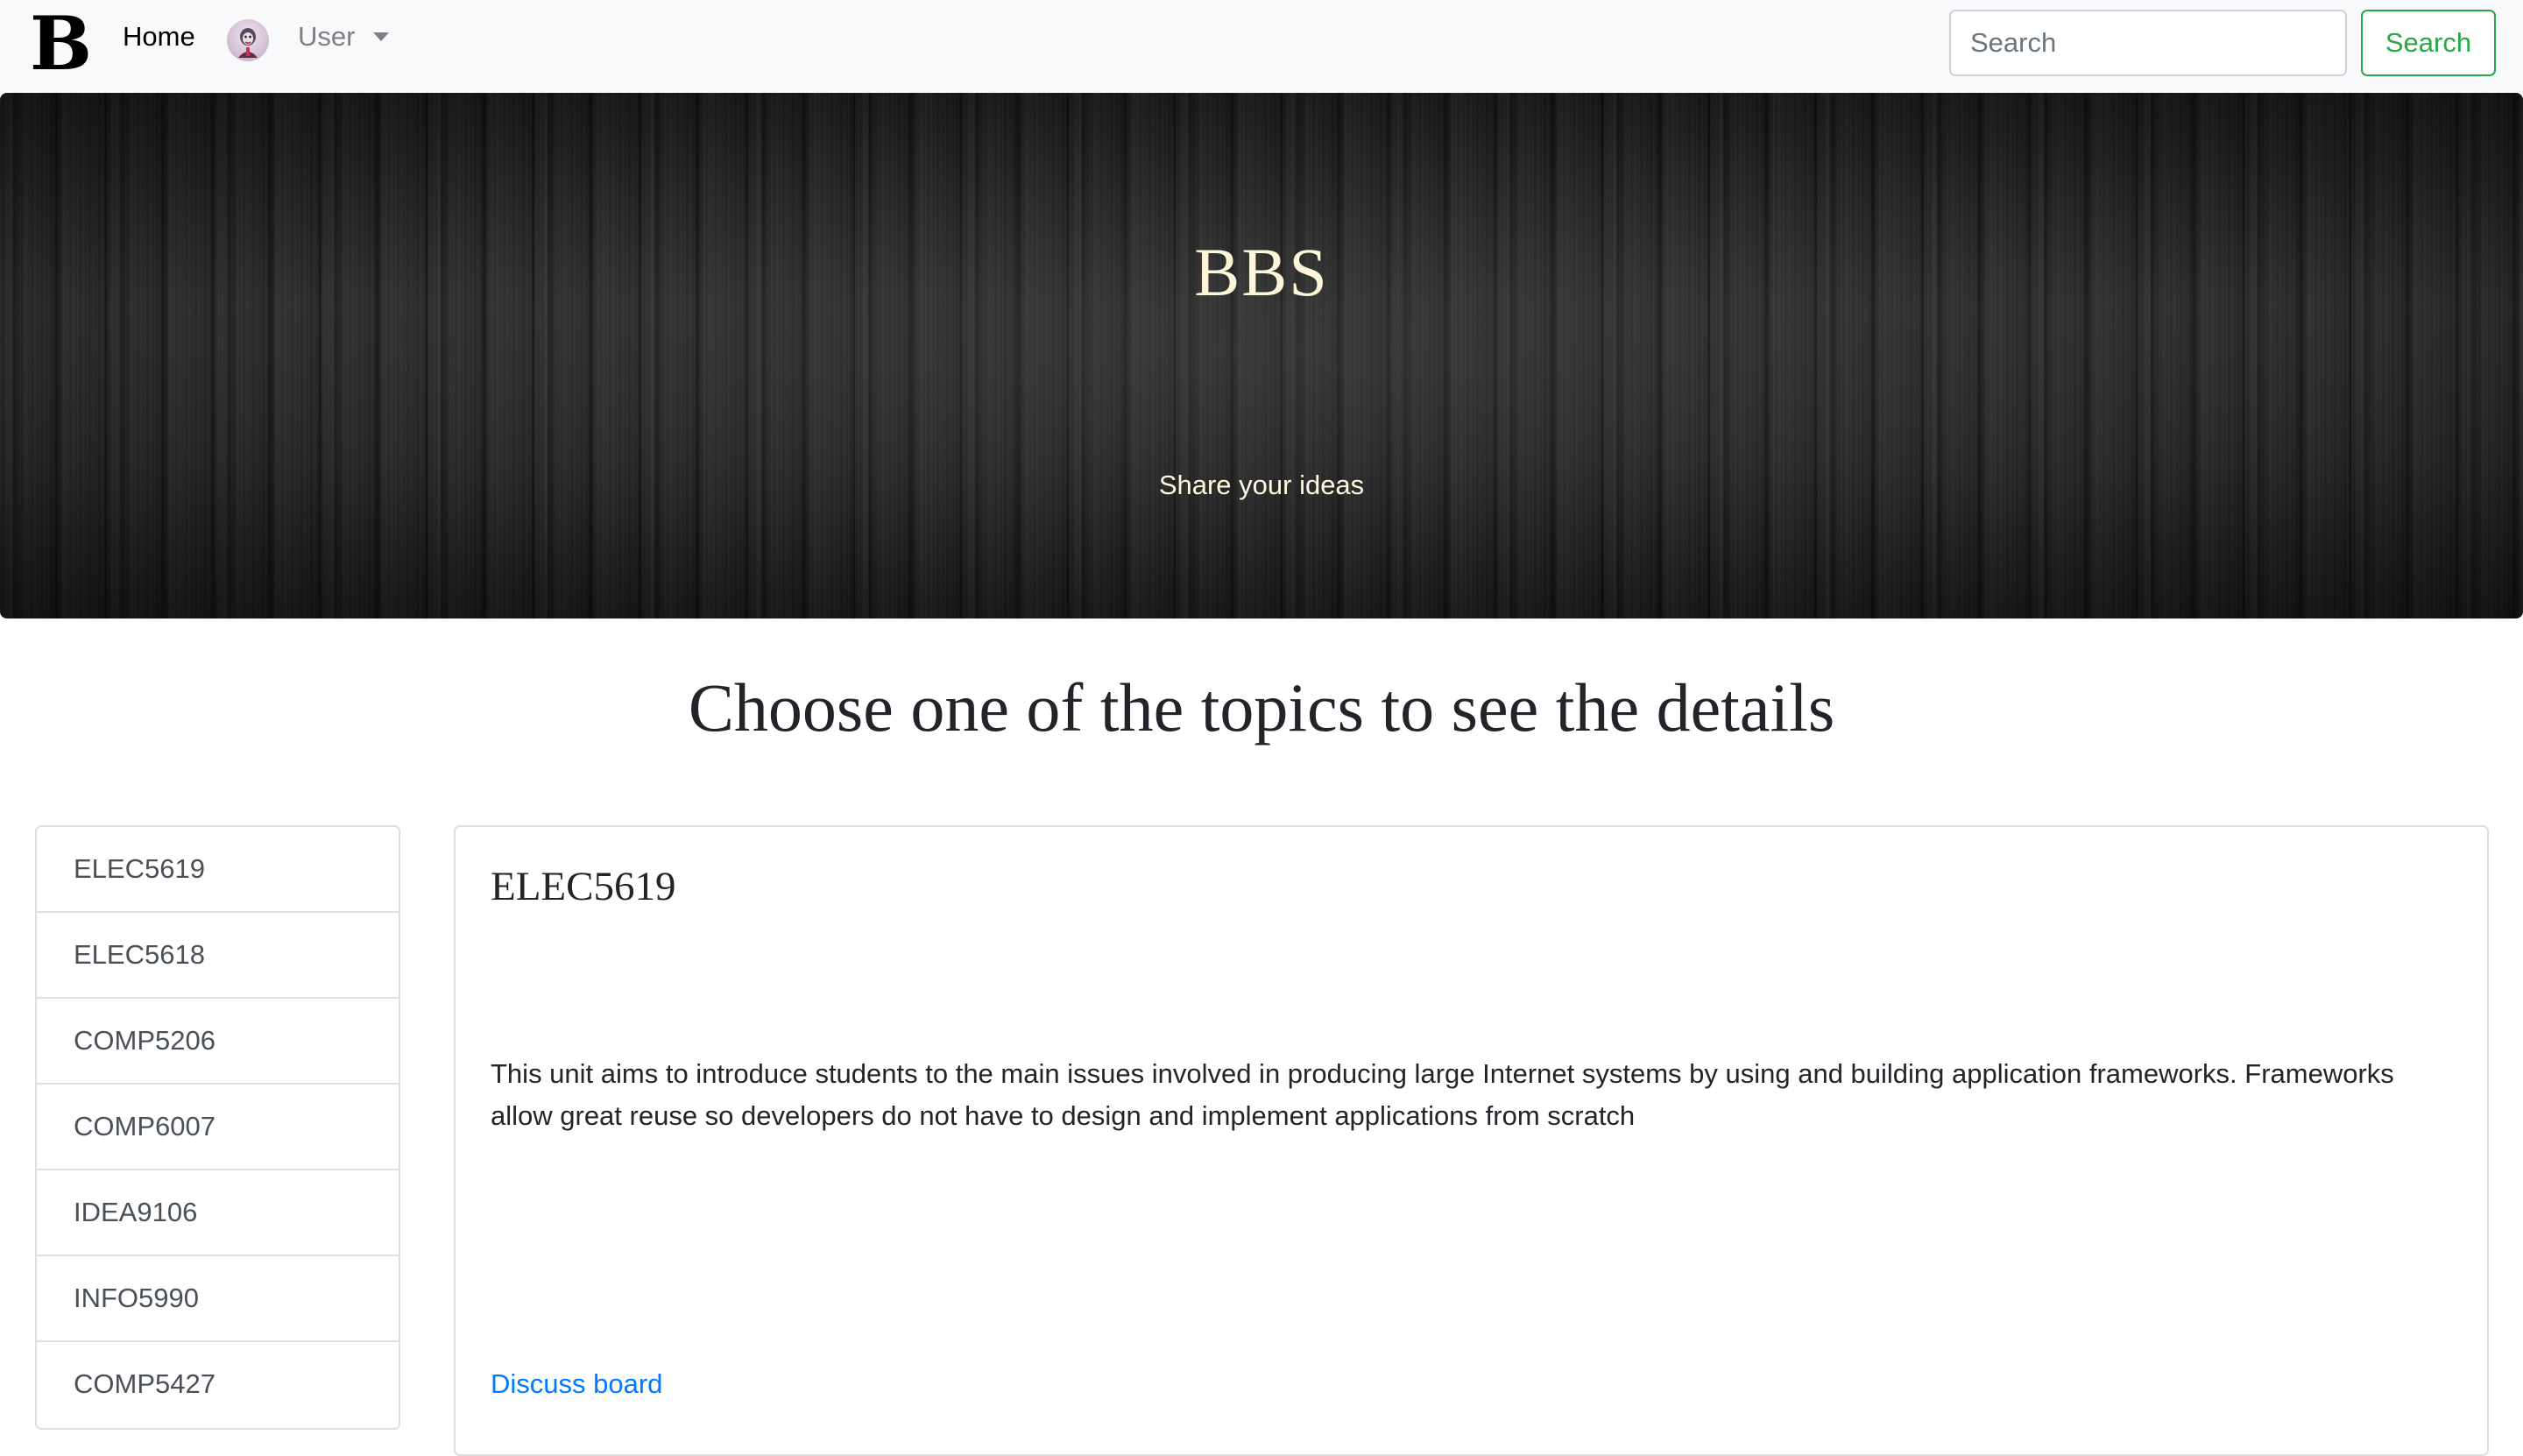 This screenshot has width=2523, height=1456. Describe the element at coordinates (218, 1385) in the screenshot. I see `topic-item: COMP5427` at that location.